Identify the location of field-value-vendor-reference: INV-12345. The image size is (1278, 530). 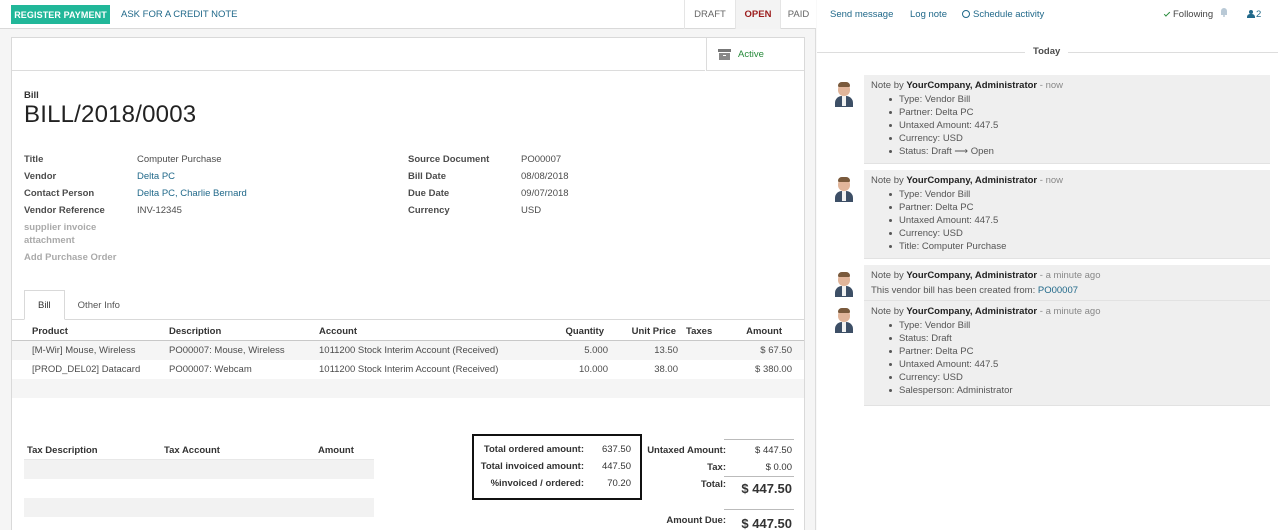
(159, 210).